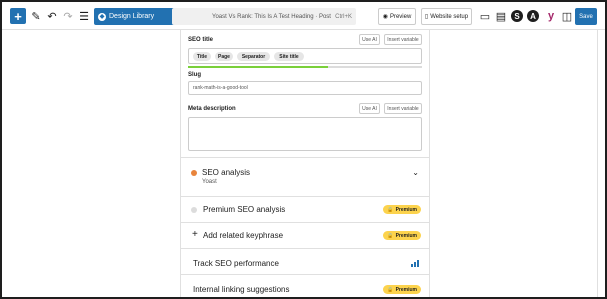 This screenshot has width=607, height=299. What do you see at coordinates (517, 16) in the screenshot?
I see `plugin-s-icon: S` at bounding box center [517, 16].